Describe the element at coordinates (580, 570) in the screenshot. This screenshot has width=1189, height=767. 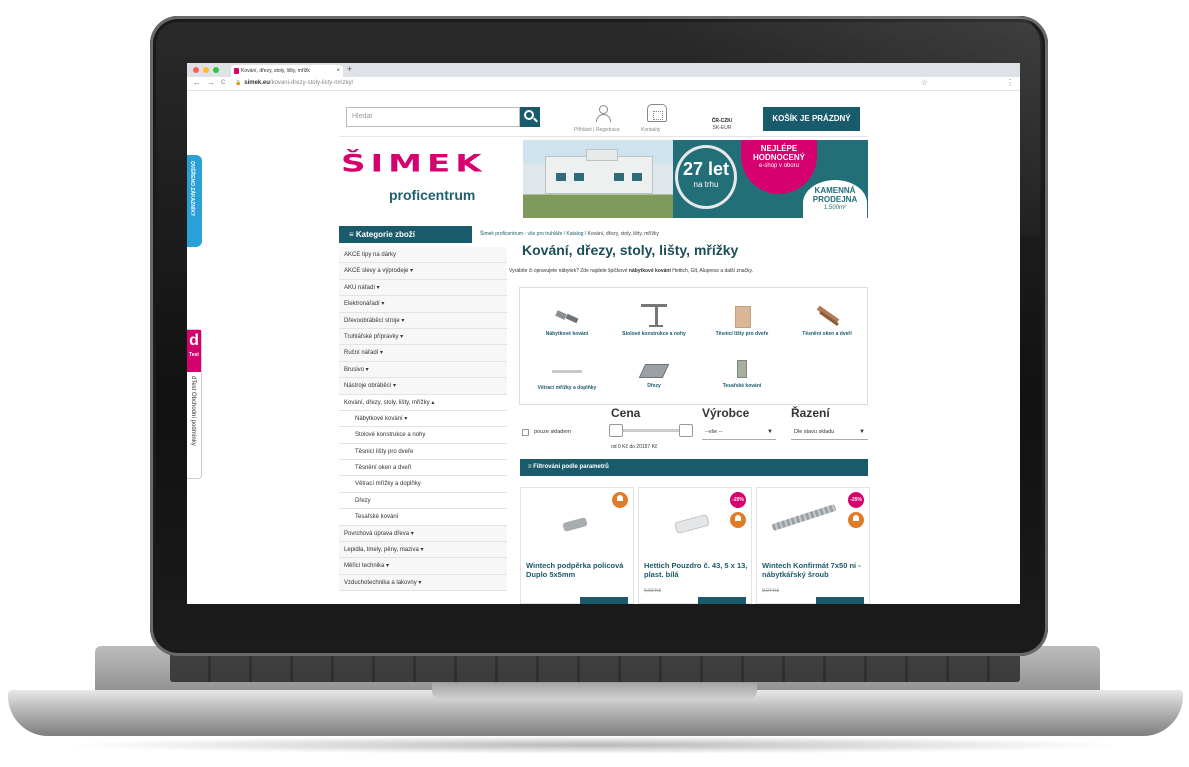
I see `product-name: Wintech podpěrka policová Duplo 5x5mm` at that location.